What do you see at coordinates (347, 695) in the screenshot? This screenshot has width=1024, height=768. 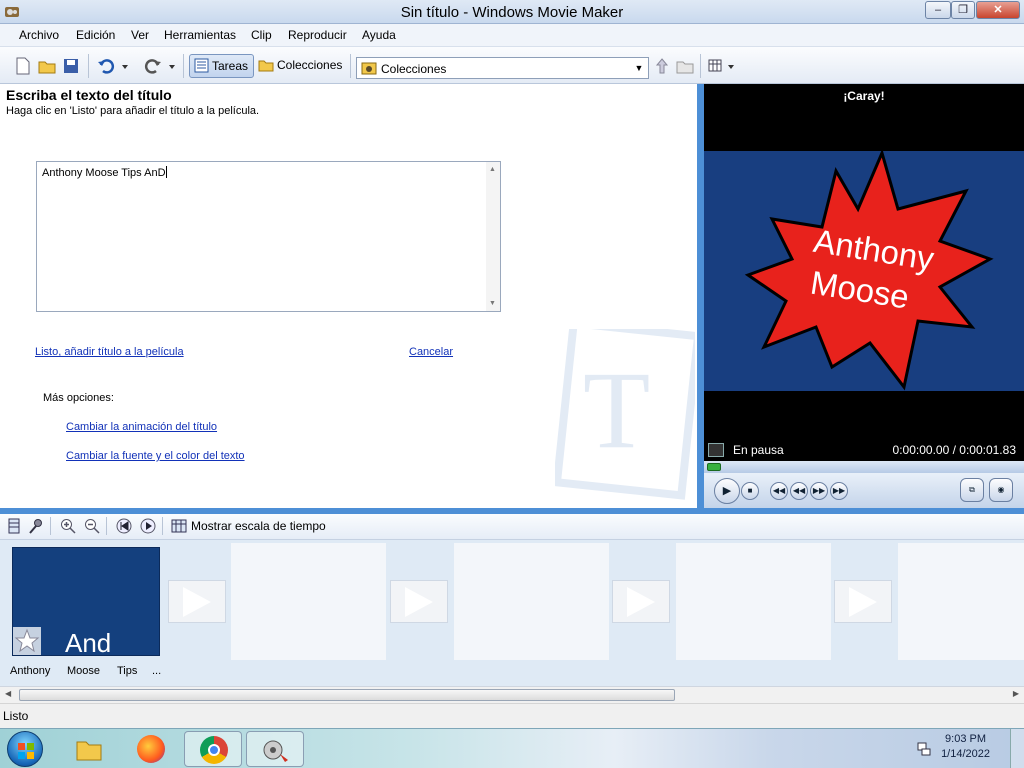 I see `scrollbar-thumb` at bounding box center [347, 695].